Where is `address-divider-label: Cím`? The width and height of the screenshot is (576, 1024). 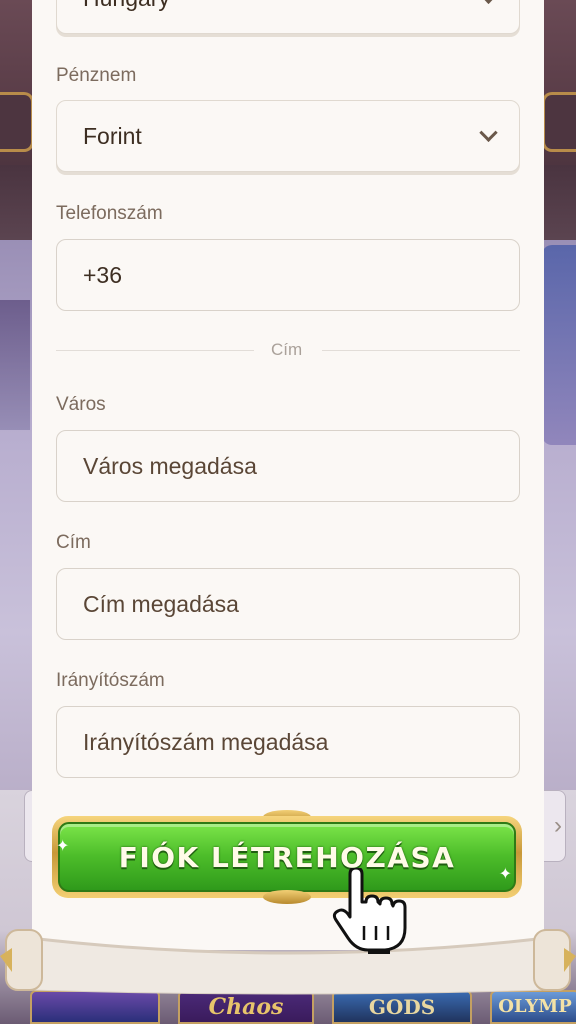 address-divider-label: Cím is located at coordinates (287, 349).